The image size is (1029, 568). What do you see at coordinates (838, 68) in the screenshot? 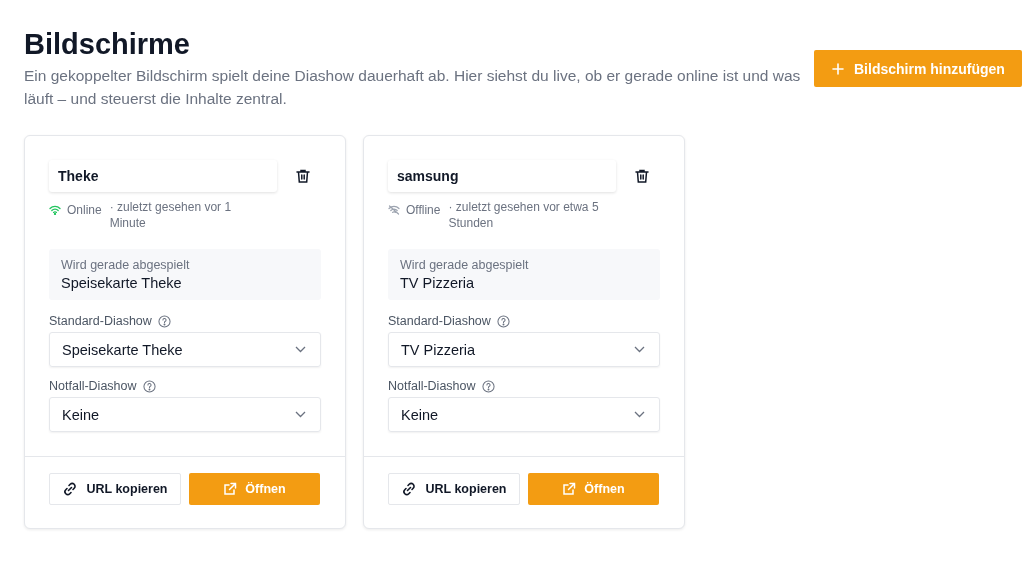
I see `plus-icon` at bounding box center [838, 68].